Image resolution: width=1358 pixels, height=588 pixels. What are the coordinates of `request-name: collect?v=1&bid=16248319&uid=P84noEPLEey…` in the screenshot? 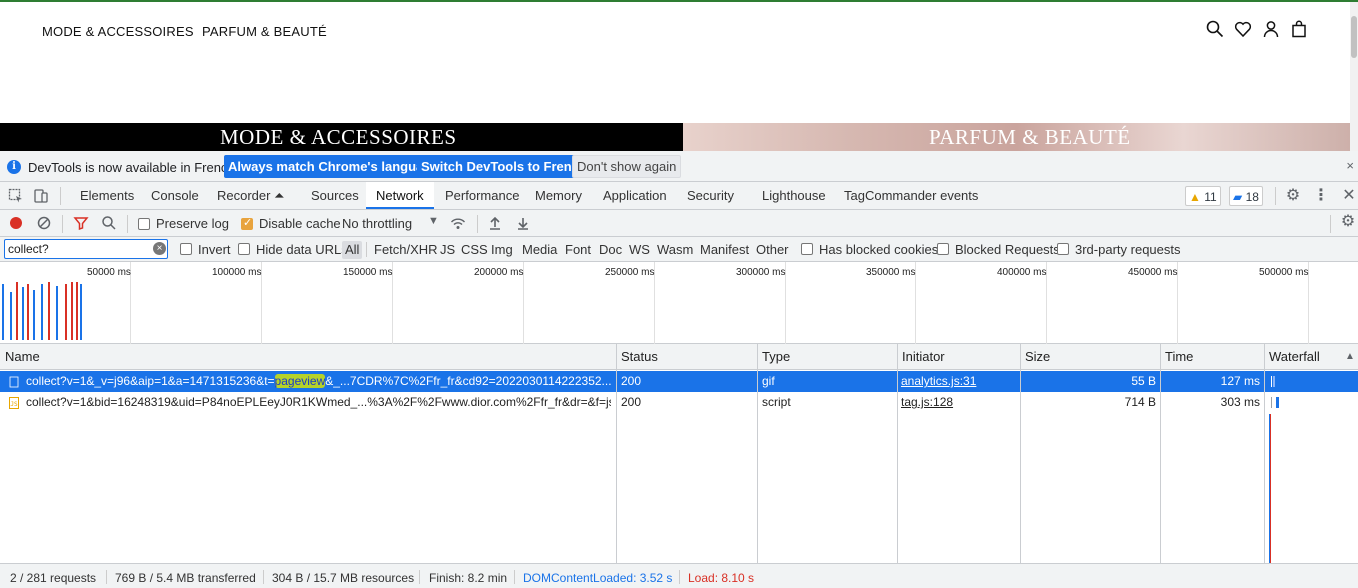 It's located at (318, 402).